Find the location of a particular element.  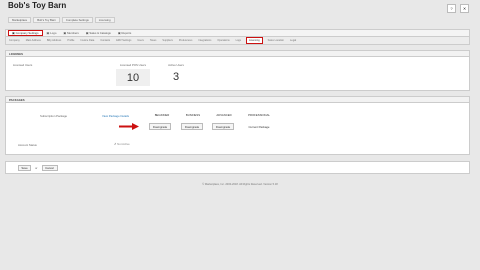

breadcrumb-item: Marketplace is located at coordinates (20, 20).